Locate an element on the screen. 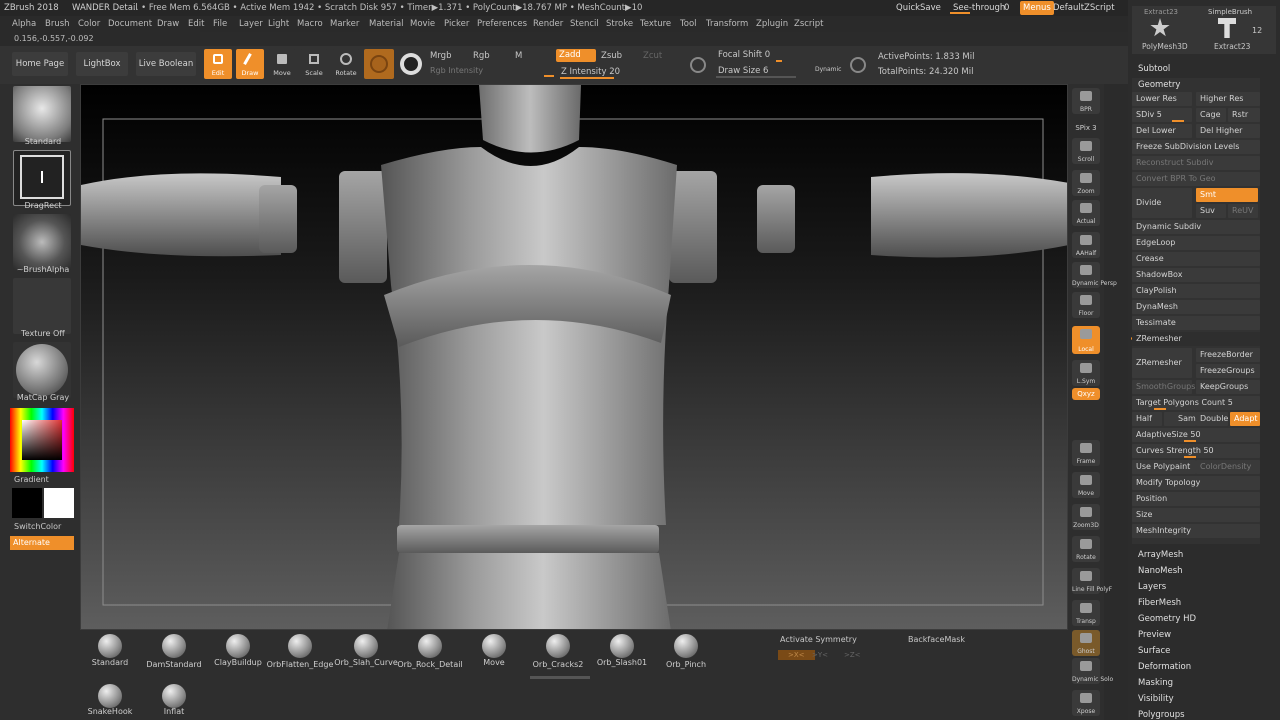 The width and height of the screenshot is (1280, 720). viewport-qxyz-button: Qxyz is located at coordinates (1086, 394).